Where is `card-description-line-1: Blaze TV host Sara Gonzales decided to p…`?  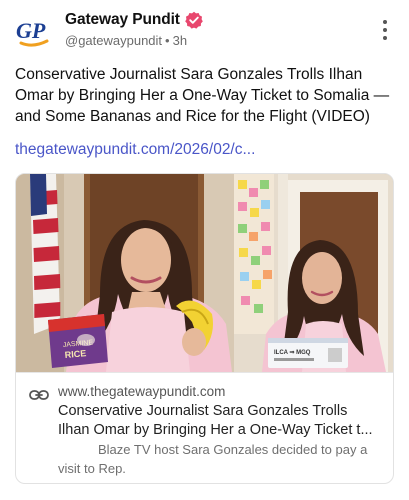
card-description-line-1: Blaze TV host Sara Gonzales decided to p… is located at coordinates (233, 449).